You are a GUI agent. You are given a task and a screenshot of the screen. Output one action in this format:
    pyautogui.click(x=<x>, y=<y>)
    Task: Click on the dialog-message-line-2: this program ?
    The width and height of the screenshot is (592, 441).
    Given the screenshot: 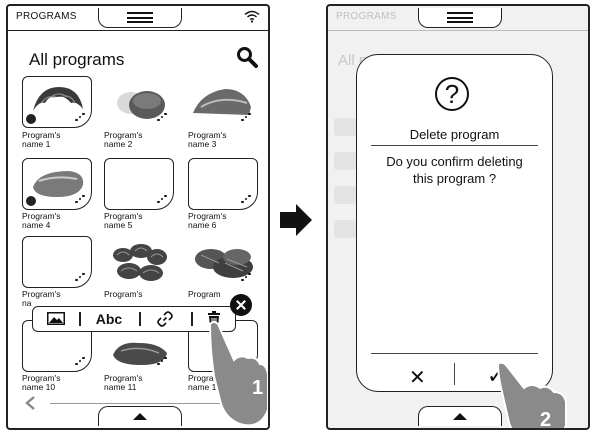 What is the action you would take?
    pyautogui.click(x=454, y=178)
    